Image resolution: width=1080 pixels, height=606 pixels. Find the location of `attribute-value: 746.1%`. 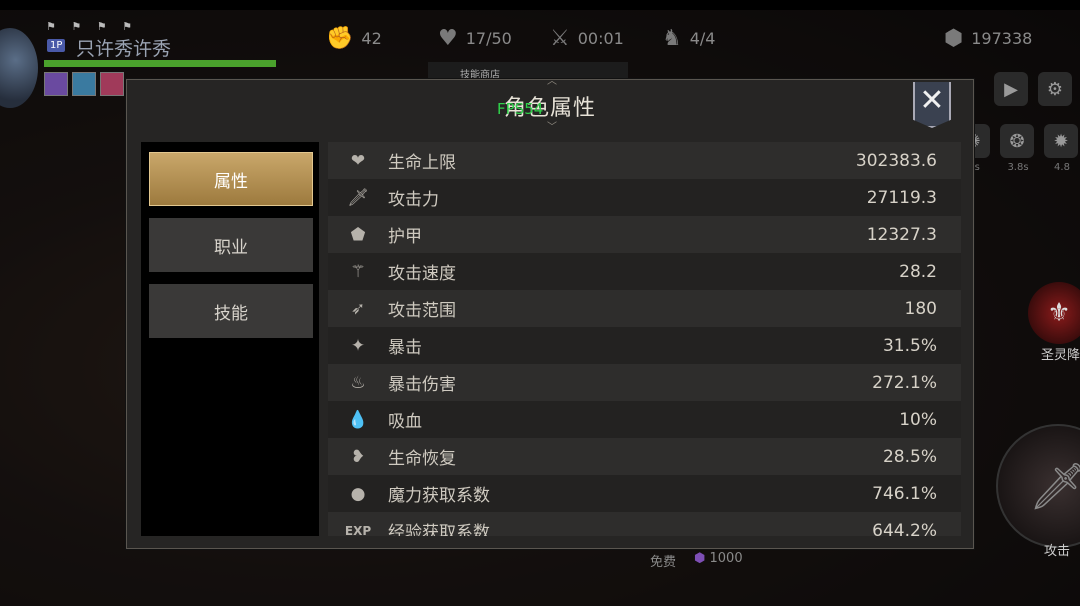

attribute-value: 746.1% is located at coordinates (904, 493).